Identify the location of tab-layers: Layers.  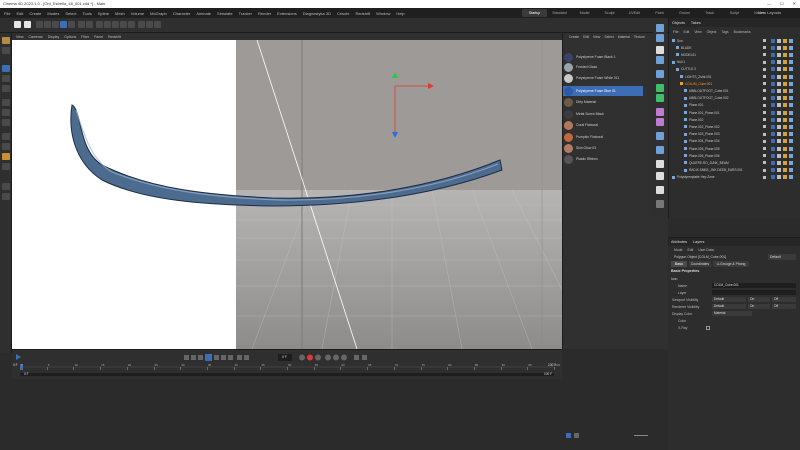
(698, 242).